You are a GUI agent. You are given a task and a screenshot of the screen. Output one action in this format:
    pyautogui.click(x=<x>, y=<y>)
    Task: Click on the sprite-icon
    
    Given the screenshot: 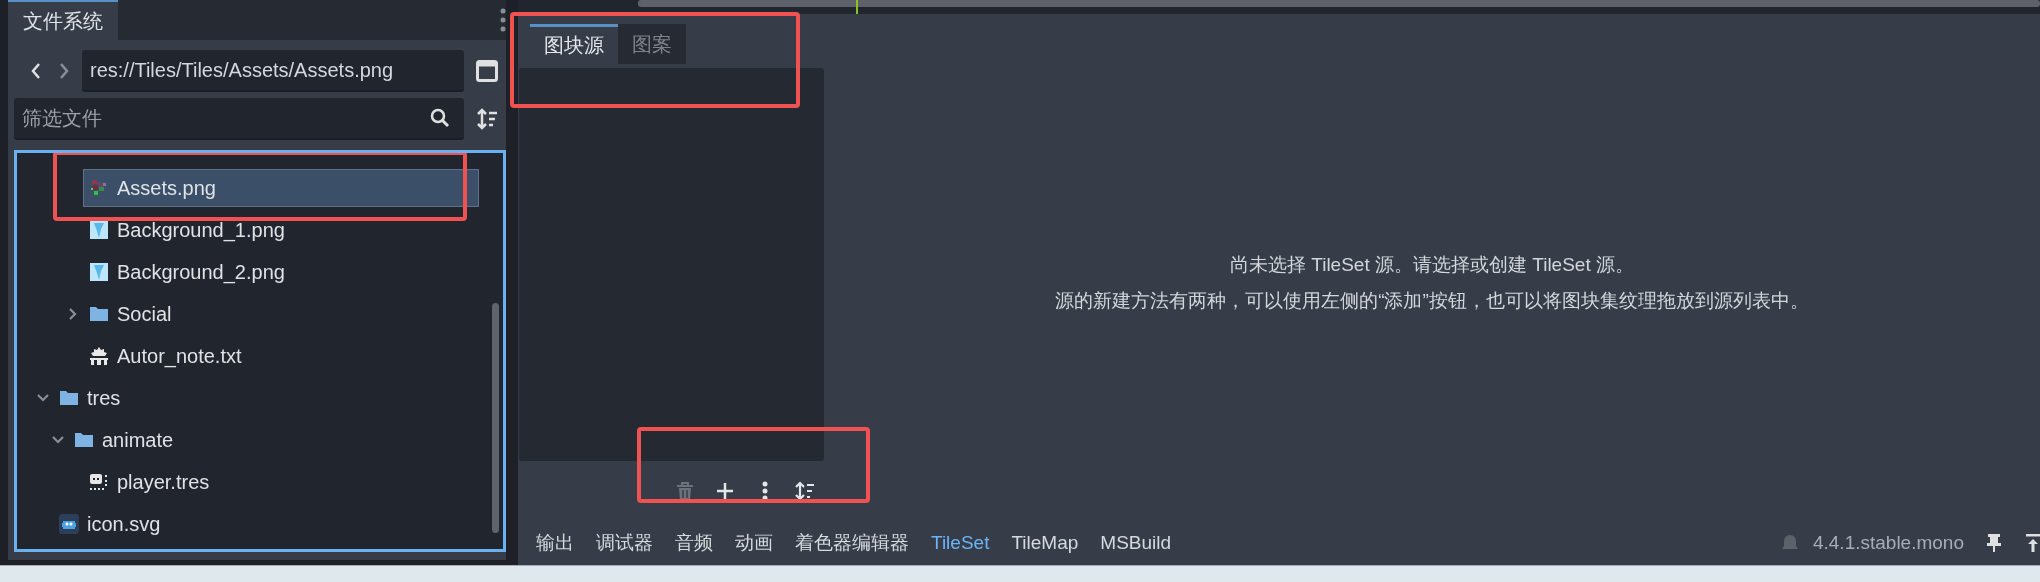 What is the action you would take?
    pyautogui.click(x=99, y=188)
    